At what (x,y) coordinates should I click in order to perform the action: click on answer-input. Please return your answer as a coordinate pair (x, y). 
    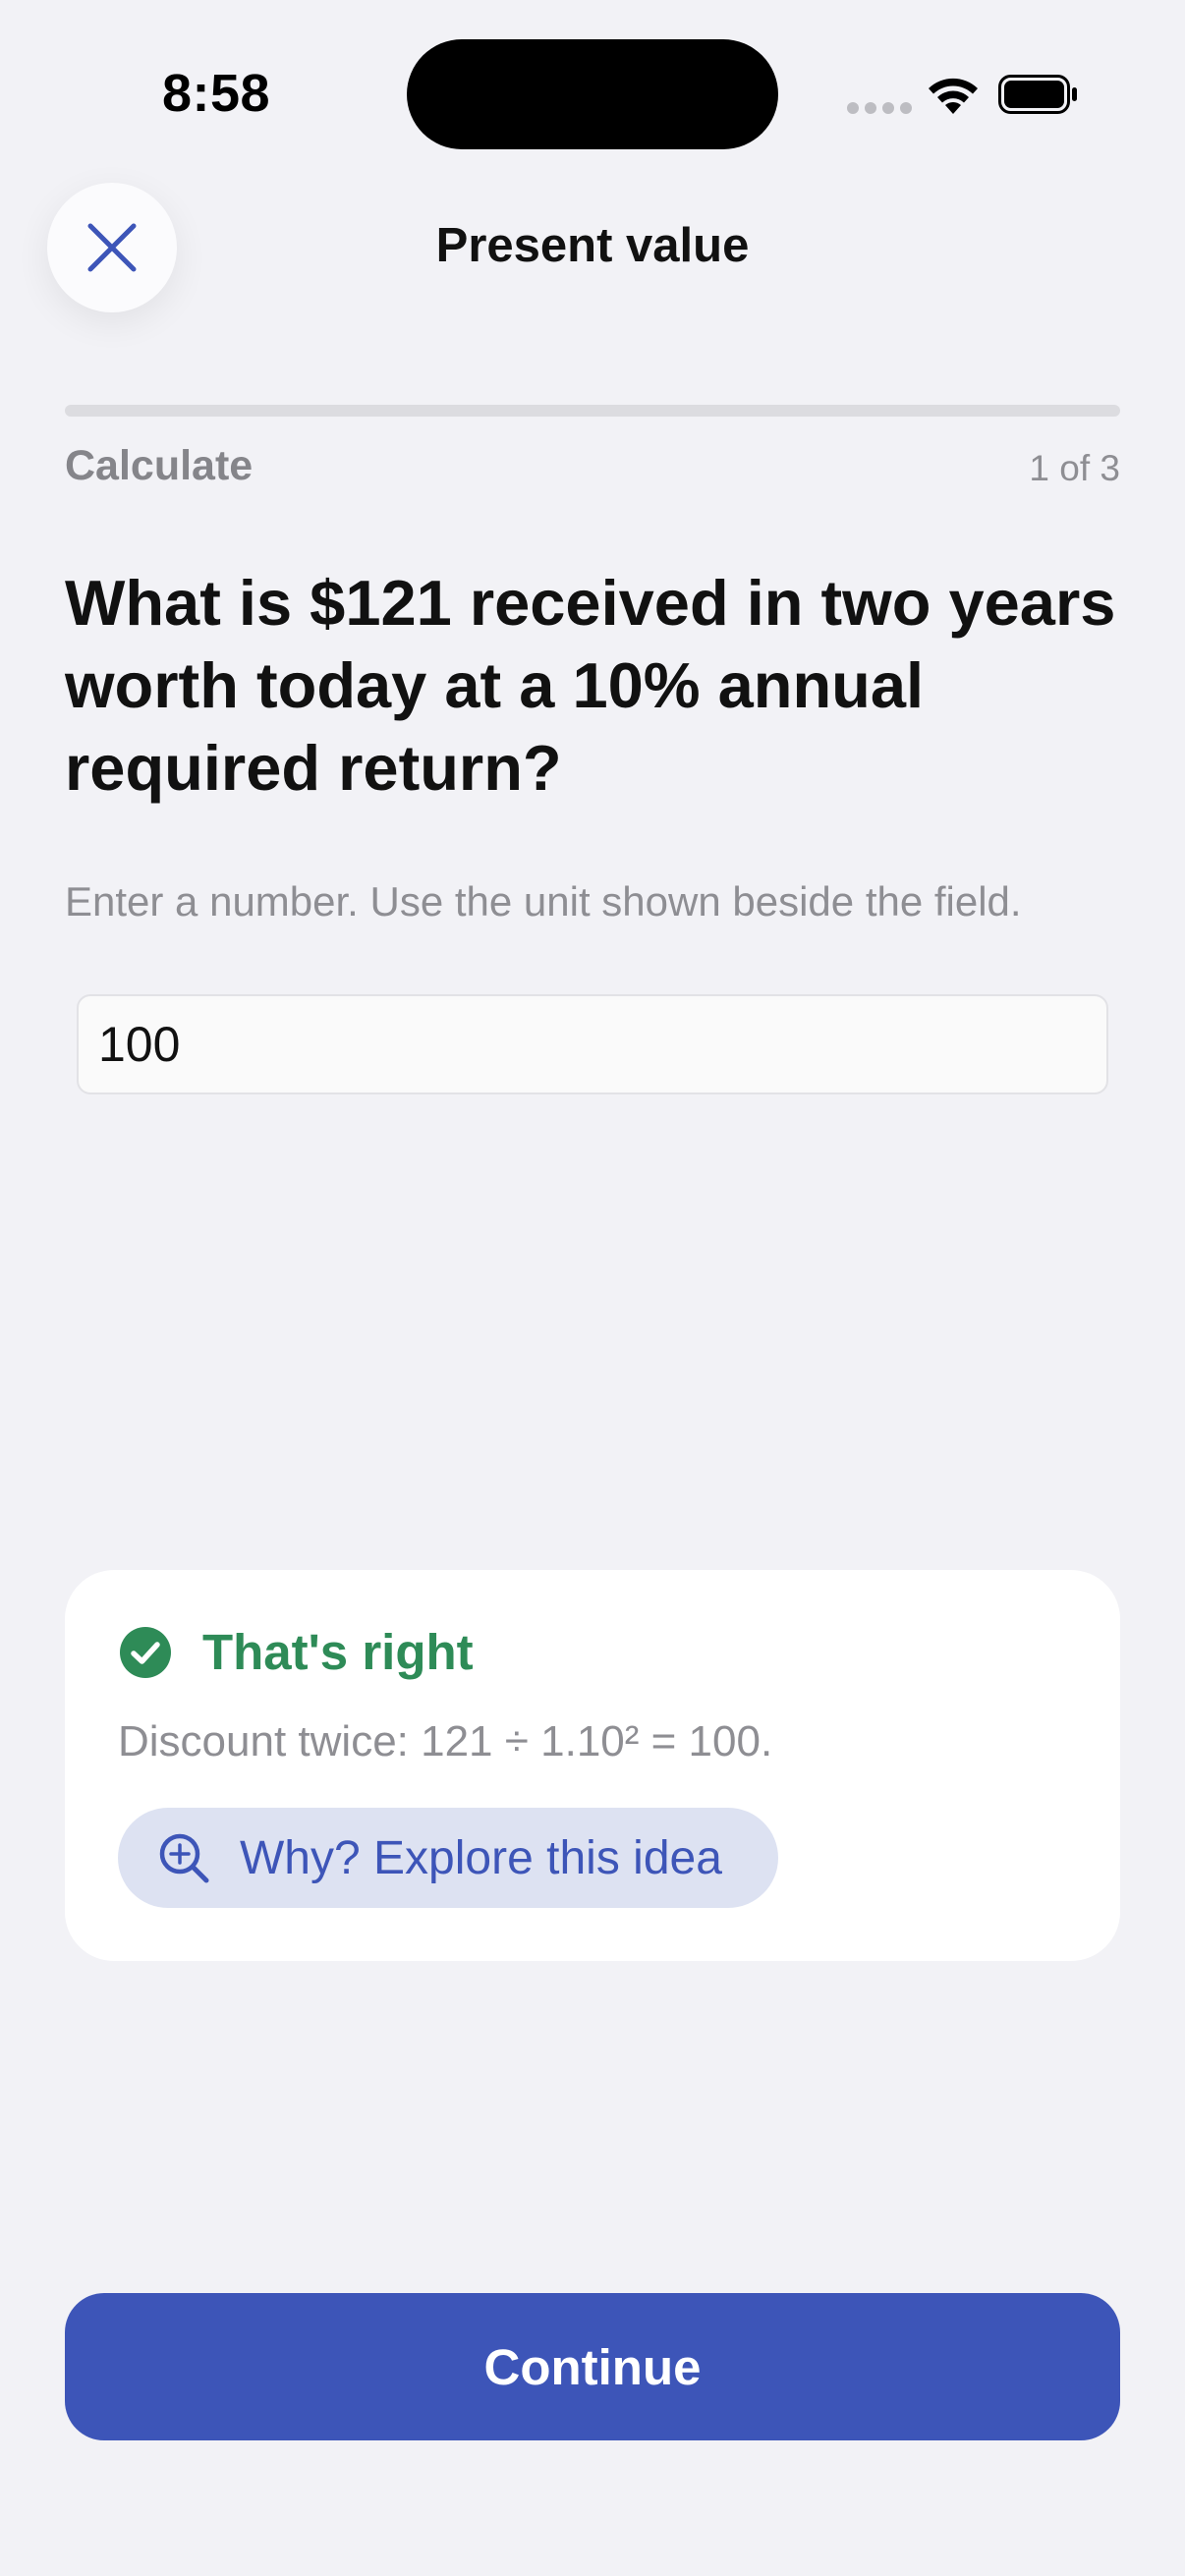
    Looking at the image, I should click on (592, 1044).